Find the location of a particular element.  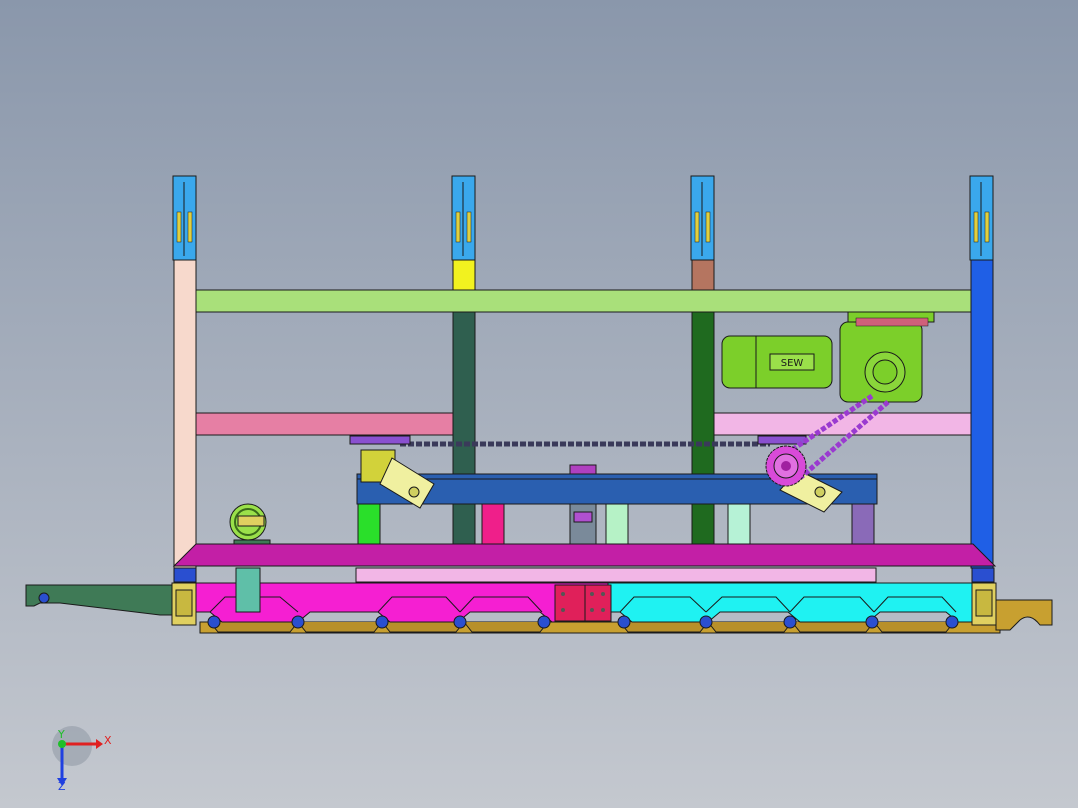

axis-triad: X Y Z is located at coordinates (82, 759).